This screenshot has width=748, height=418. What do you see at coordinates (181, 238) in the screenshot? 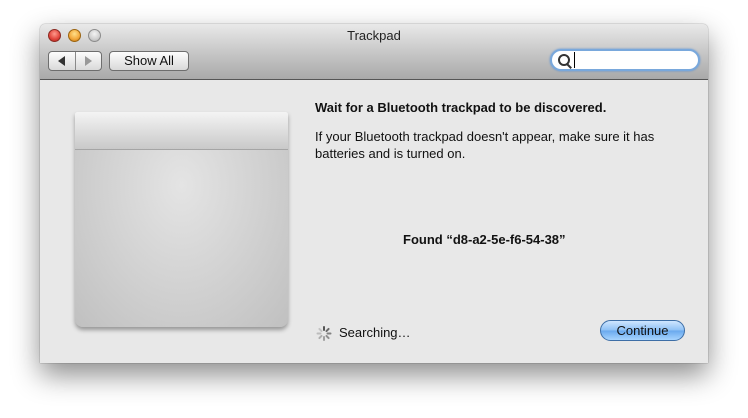
I see `trackpad-surface` at bounding box center [181, 238].